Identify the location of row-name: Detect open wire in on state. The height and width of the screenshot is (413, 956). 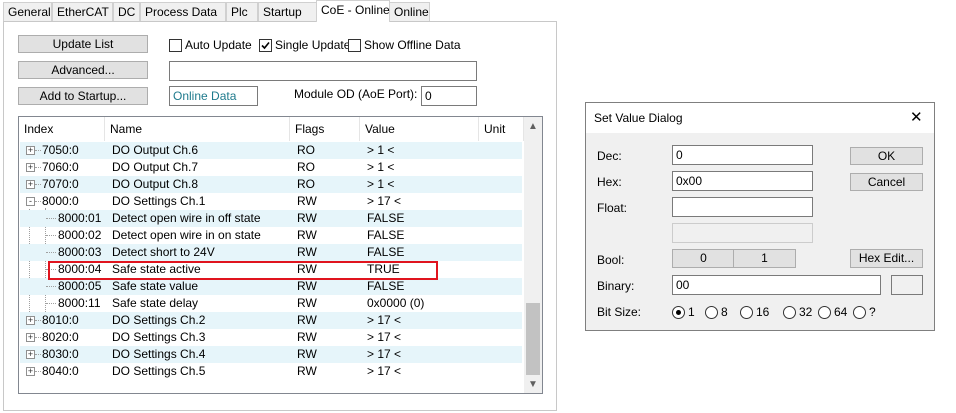
(186, 235).